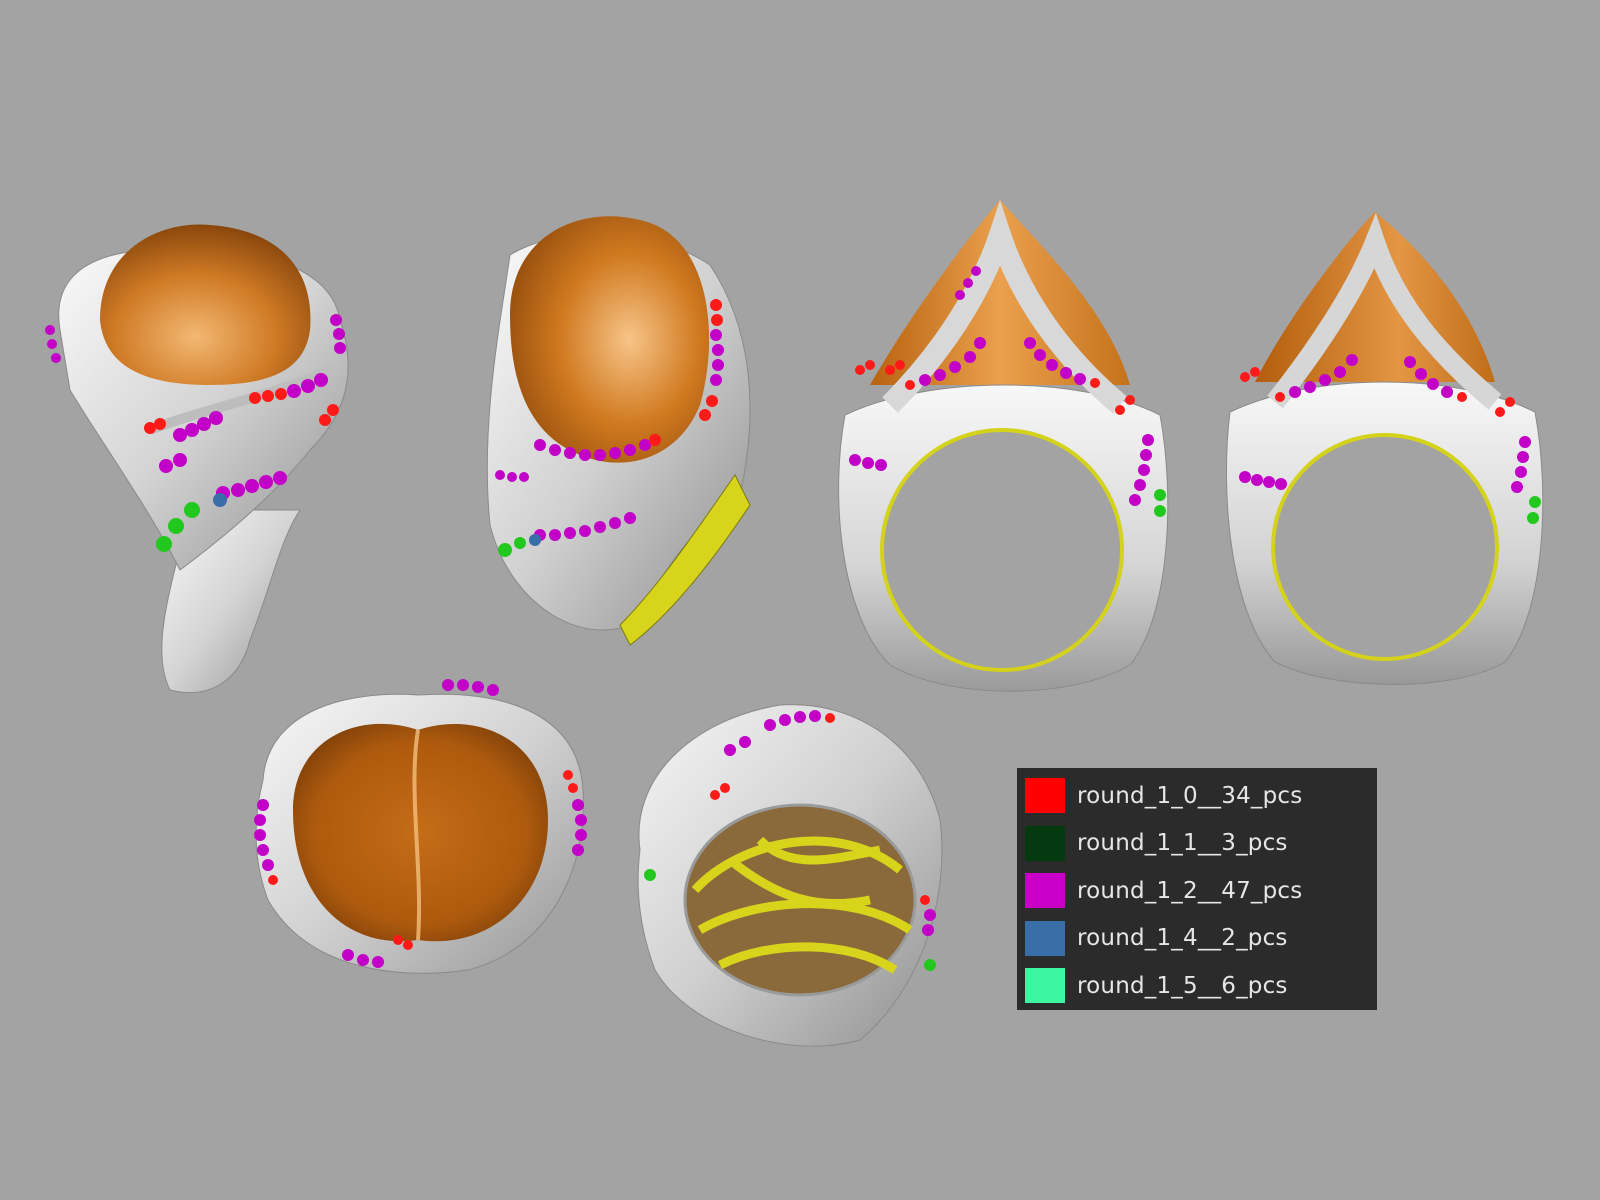 This screenshot has height=1200, width=1600. Describe the element at coordinates (1182, 843) in the screenshot. I see `legend-label: round_1_1__3_pcs` at that location.